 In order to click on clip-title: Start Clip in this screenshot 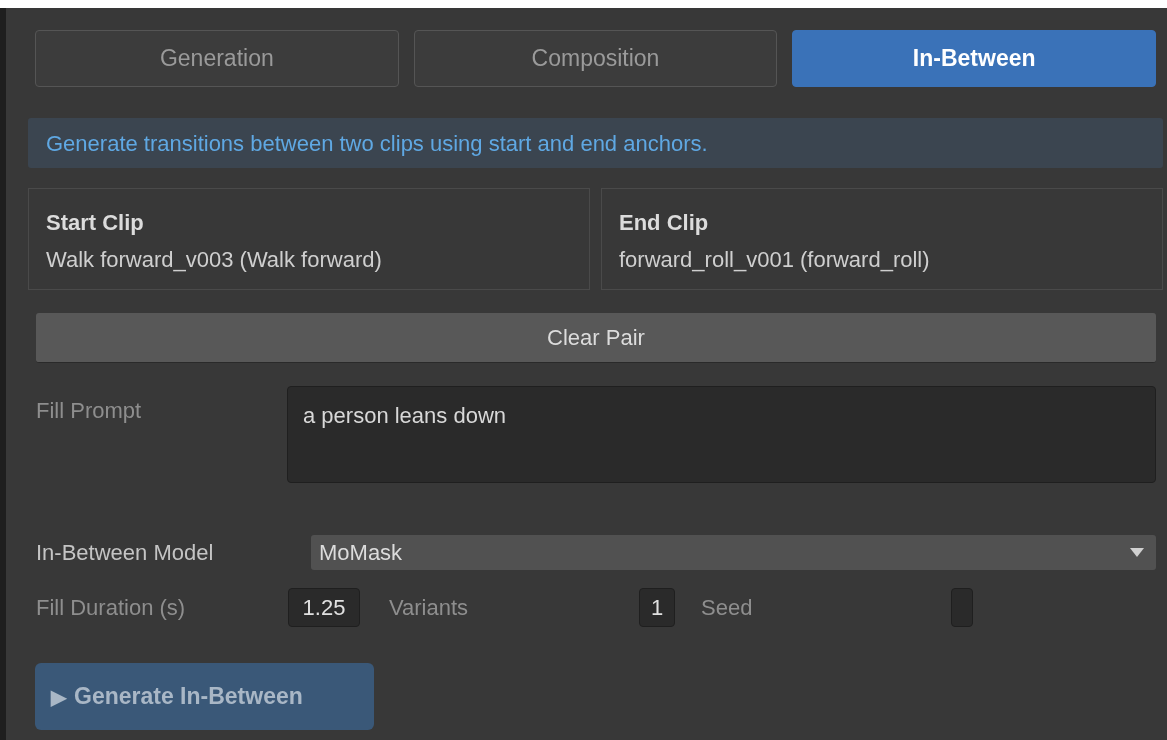, I will do `click(95, 223)`.